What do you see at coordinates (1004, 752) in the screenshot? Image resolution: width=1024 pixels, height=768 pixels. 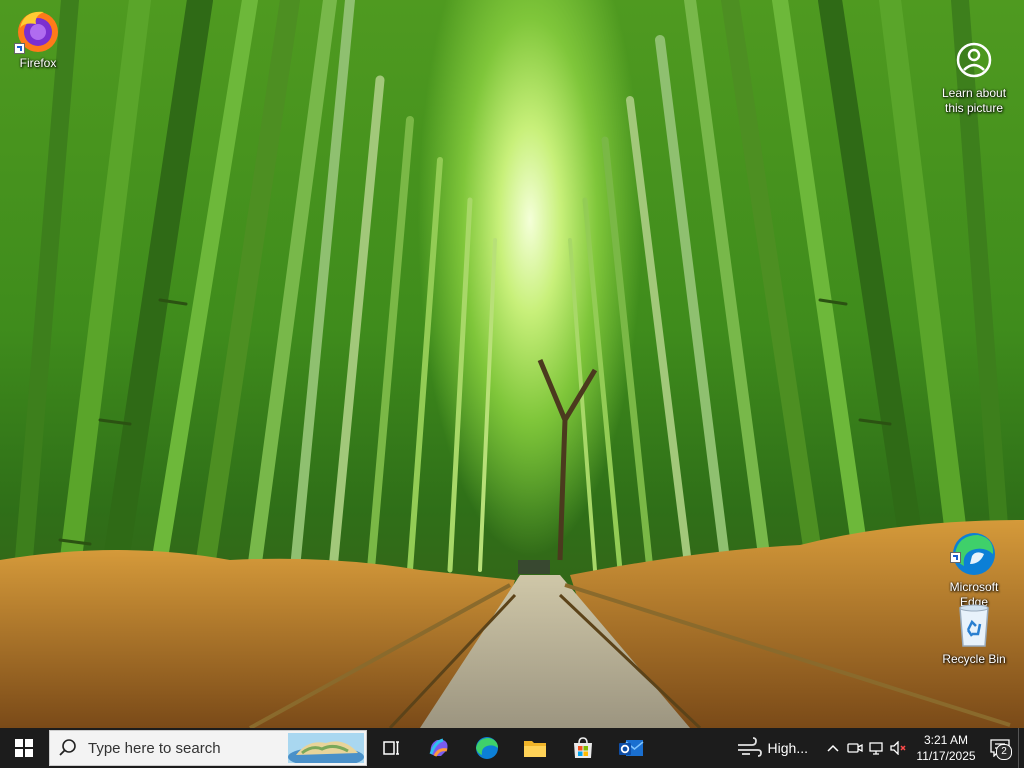 I see `notification-count-badge: 2` at bounding box center [1004, 752].